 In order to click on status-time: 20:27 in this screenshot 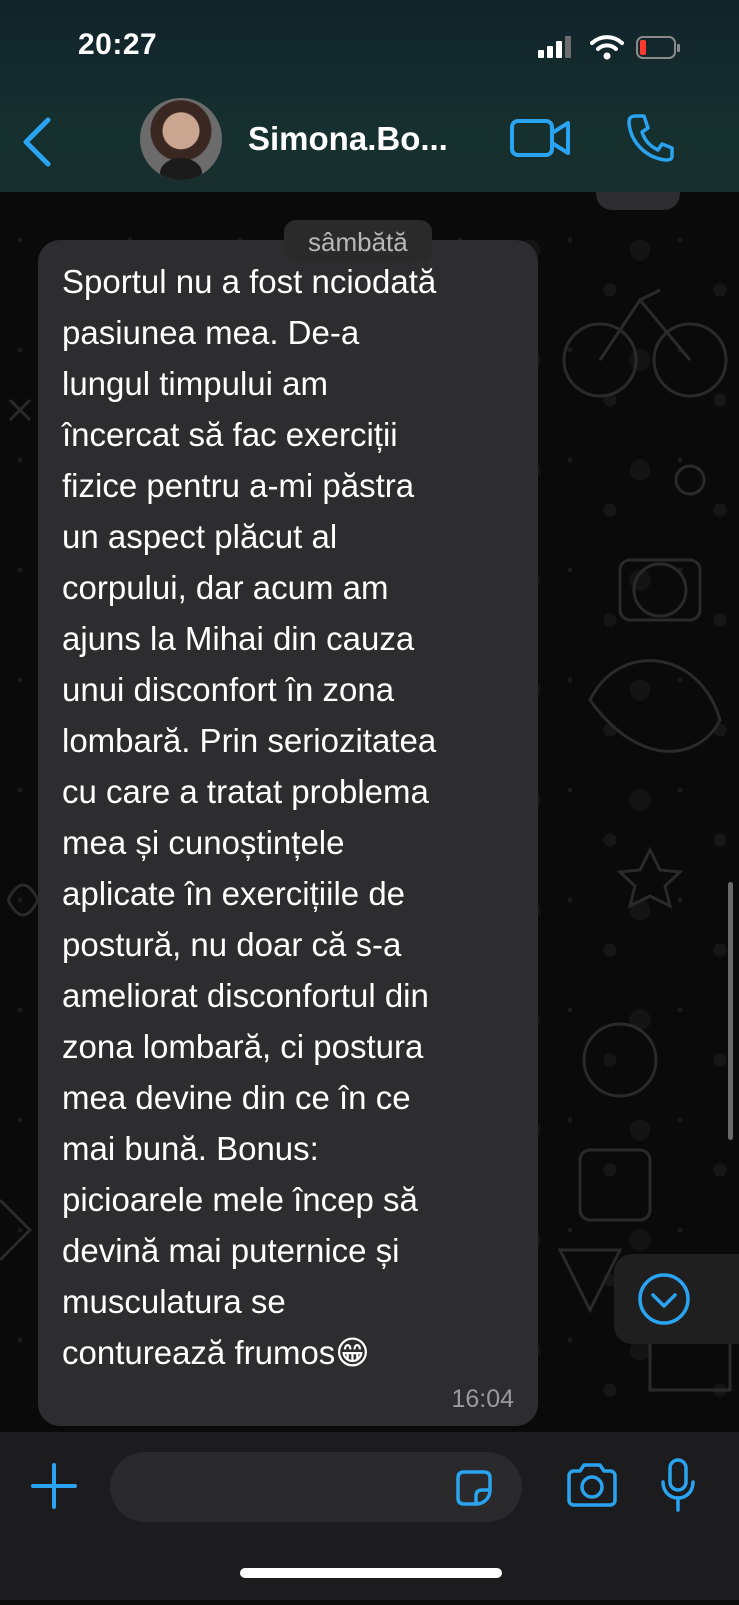, I will do `click(118, 44)`.